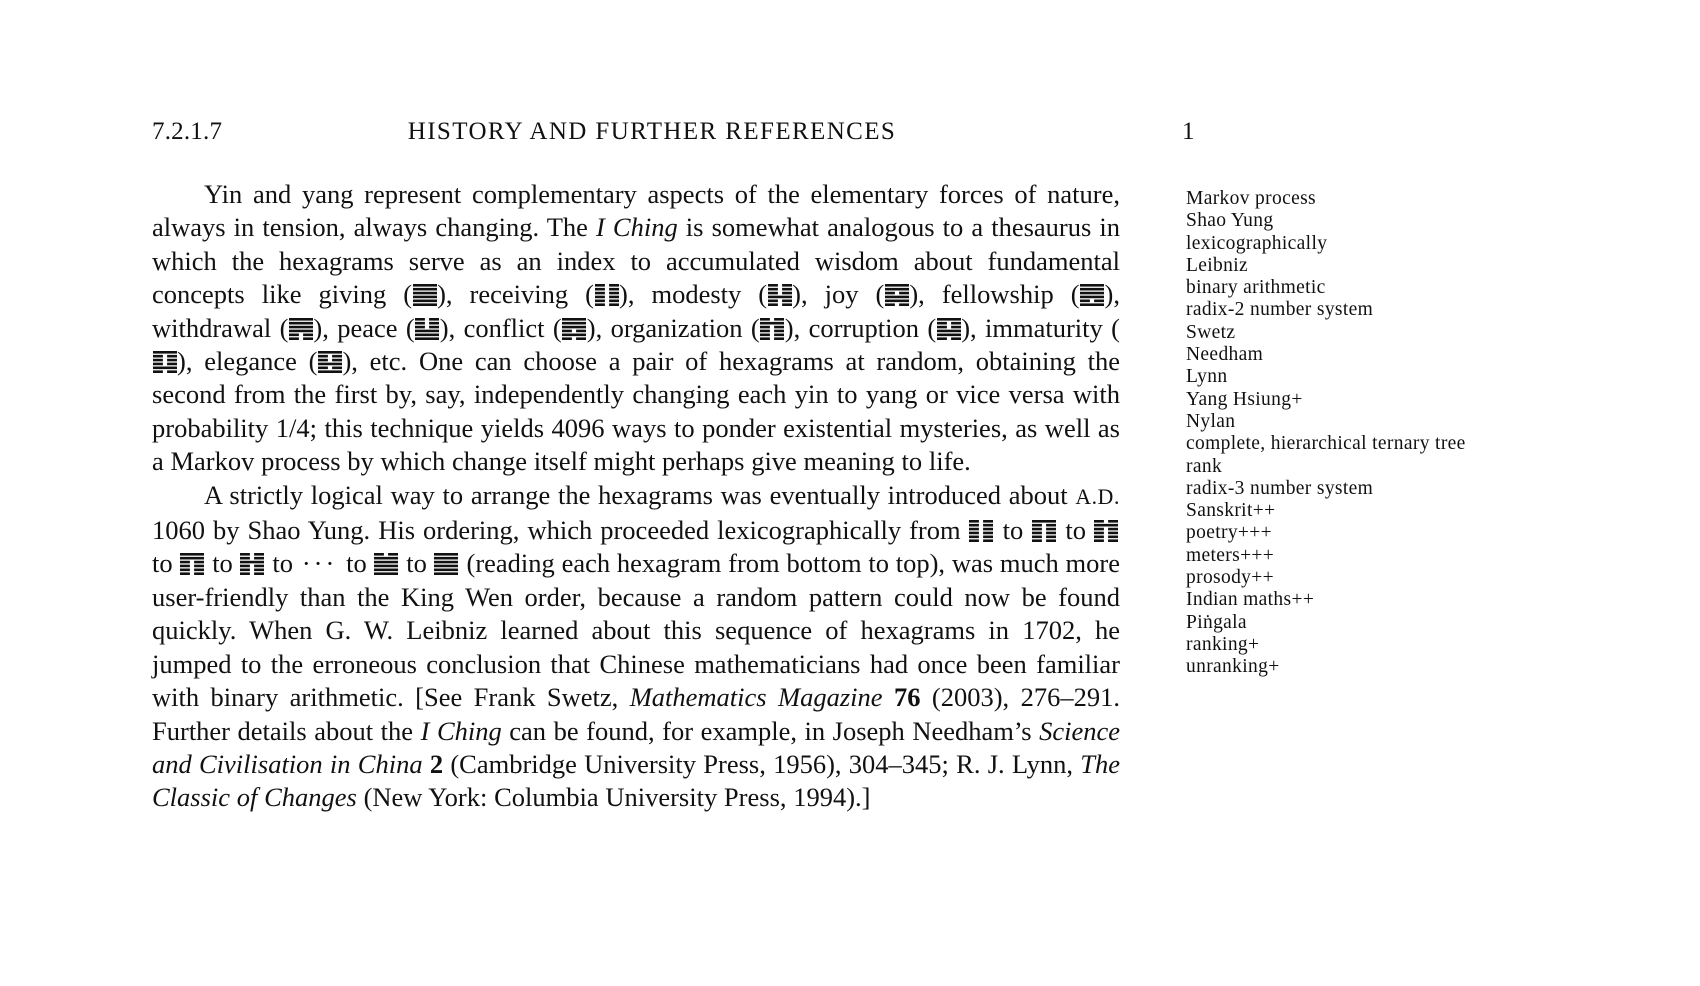  What do you see at coordinates (1217, 265) in the screenshot?
I see `margin-note: Leibniz` at bounding box center [1217, 265].